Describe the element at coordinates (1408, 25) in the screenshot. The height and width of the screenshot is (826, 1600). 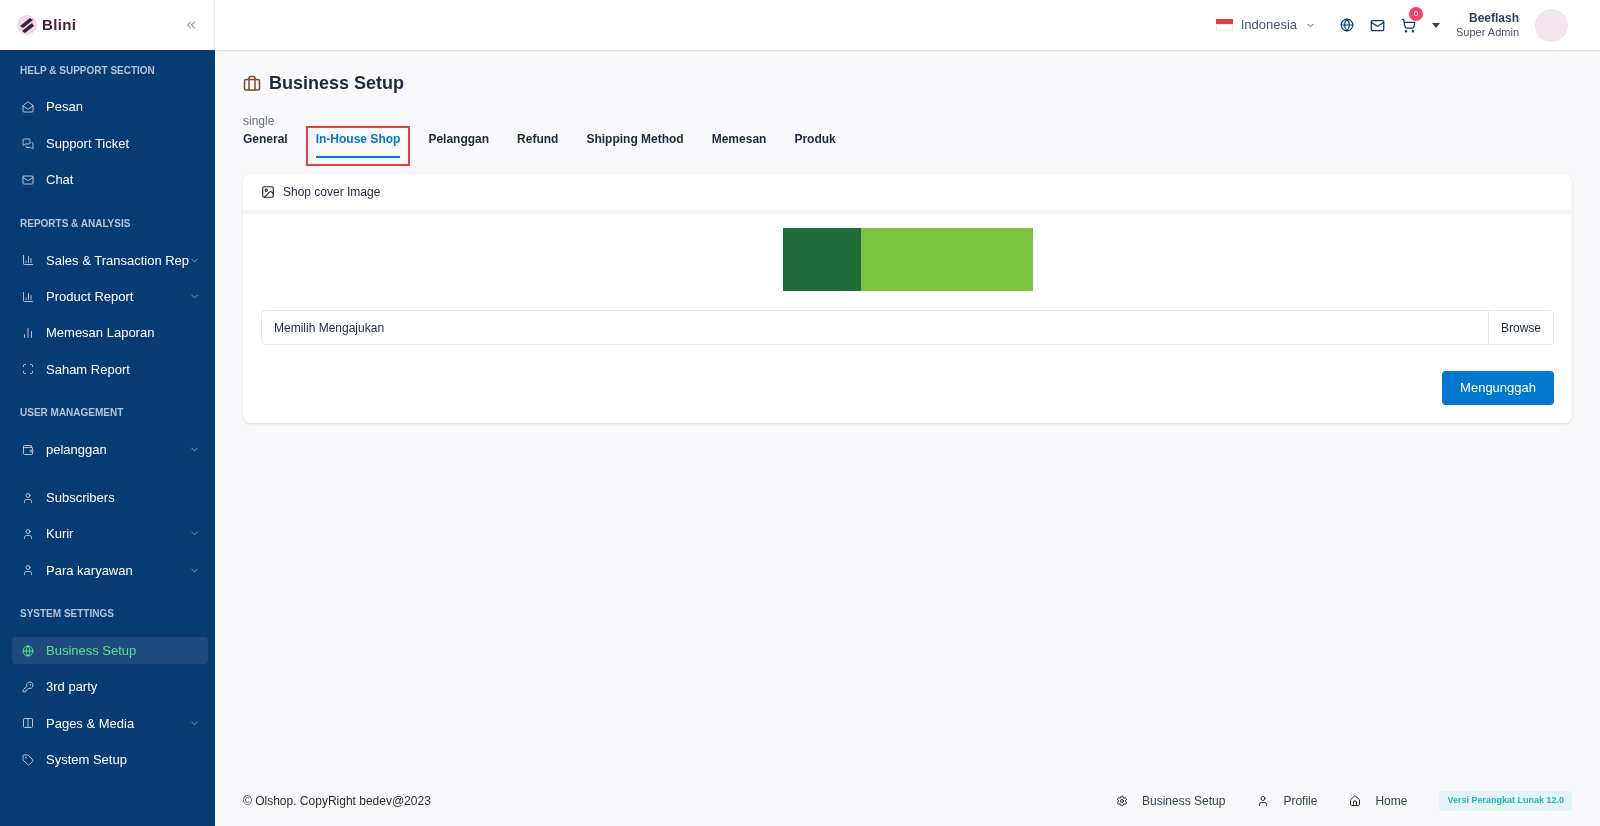
I see `cart-icon` at that location.